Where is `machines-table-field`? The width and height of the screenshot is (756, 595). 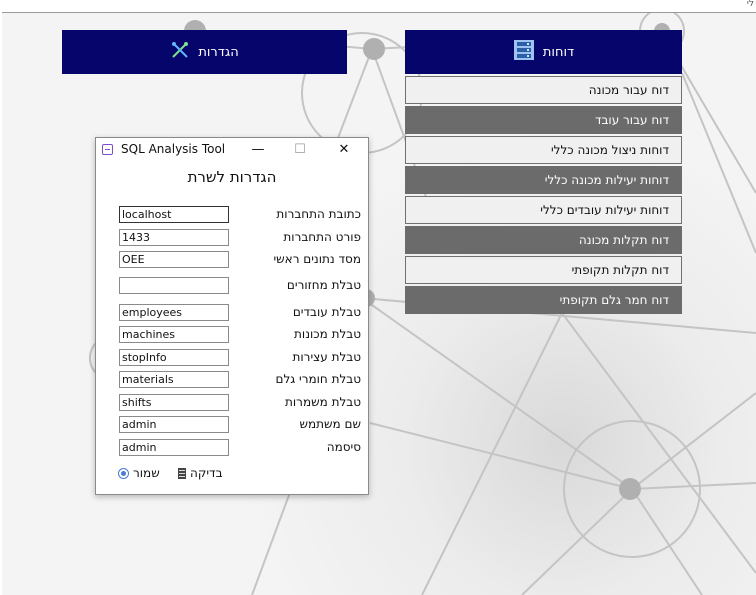
machines-table-field is located at coordinates (174, 334).